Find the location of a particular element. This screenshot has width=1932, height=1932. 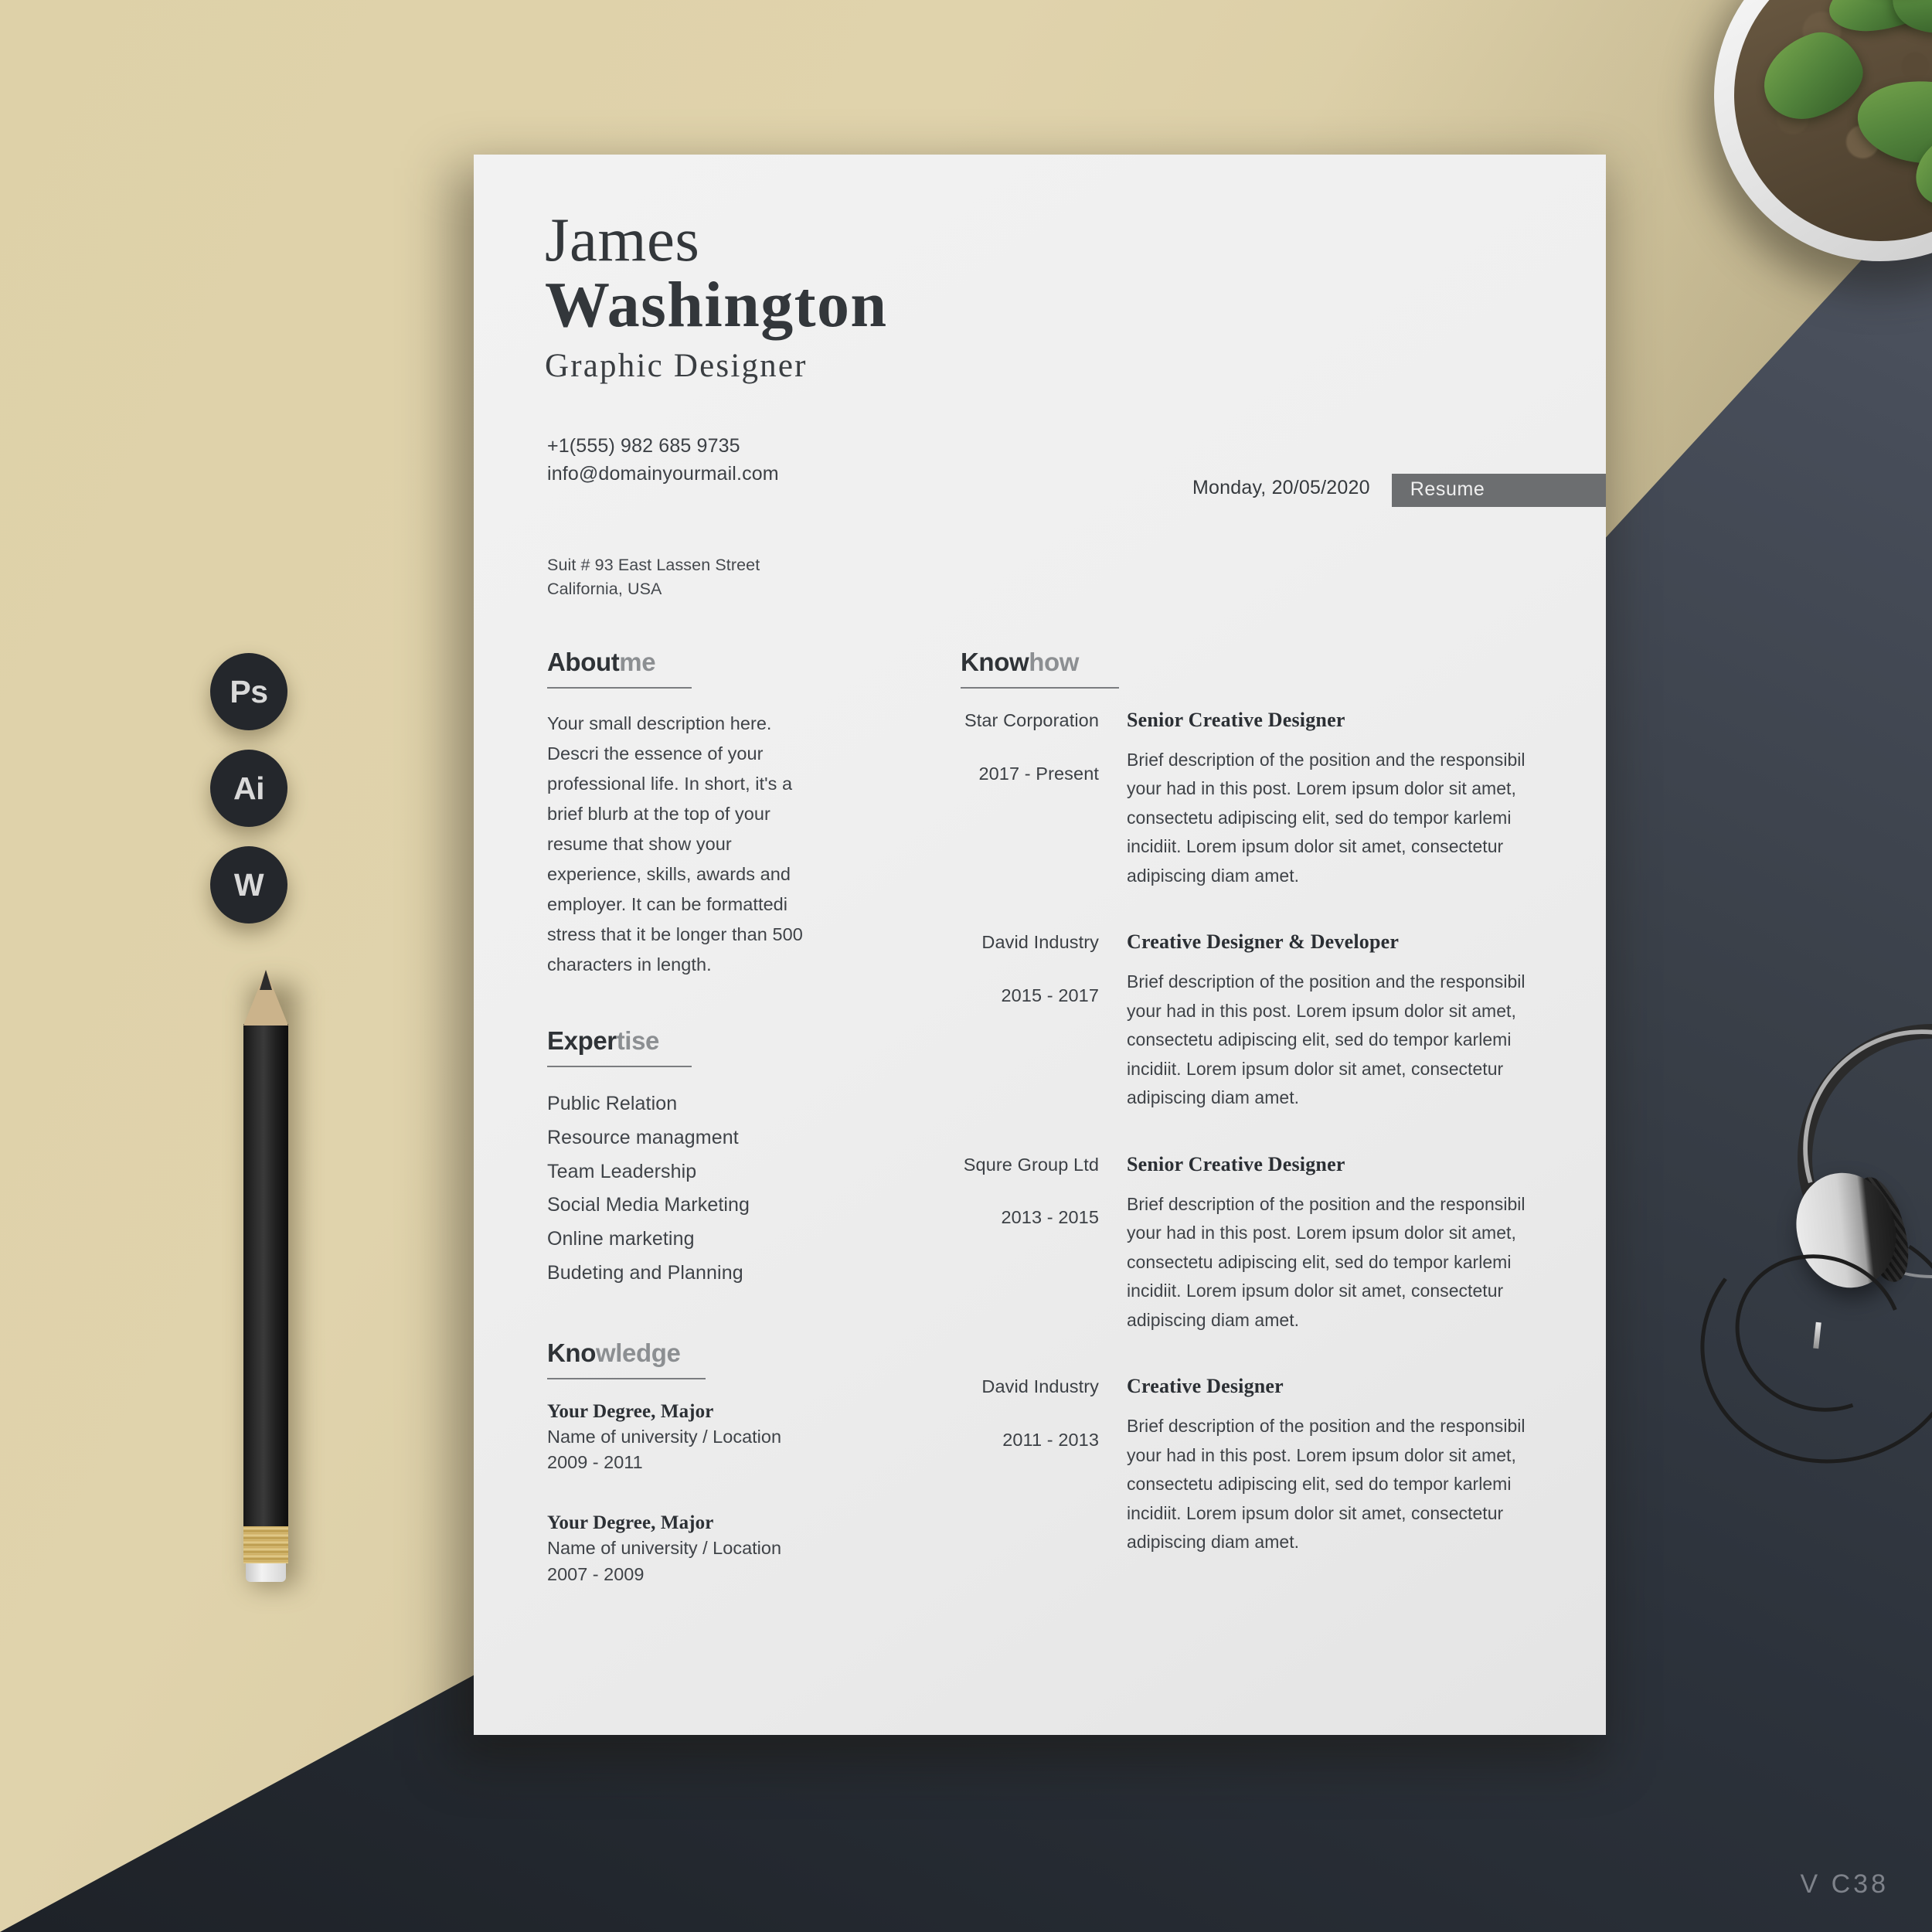

list-item: Public Relation is located at coordinates (613, 1104).